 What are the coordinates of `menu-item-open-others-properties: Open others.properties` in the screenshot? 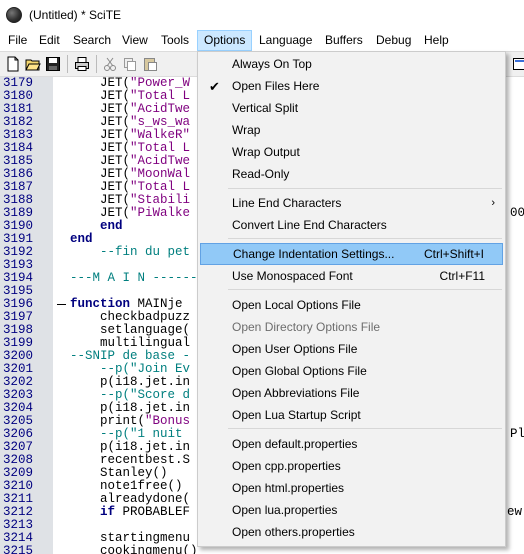 It's located at (351, 532).